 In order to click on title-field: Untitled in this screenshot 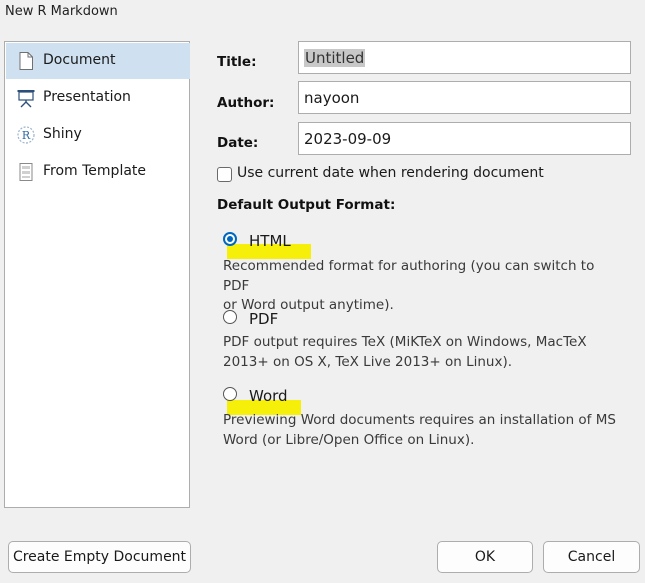, I will do `click(464, 57)`.